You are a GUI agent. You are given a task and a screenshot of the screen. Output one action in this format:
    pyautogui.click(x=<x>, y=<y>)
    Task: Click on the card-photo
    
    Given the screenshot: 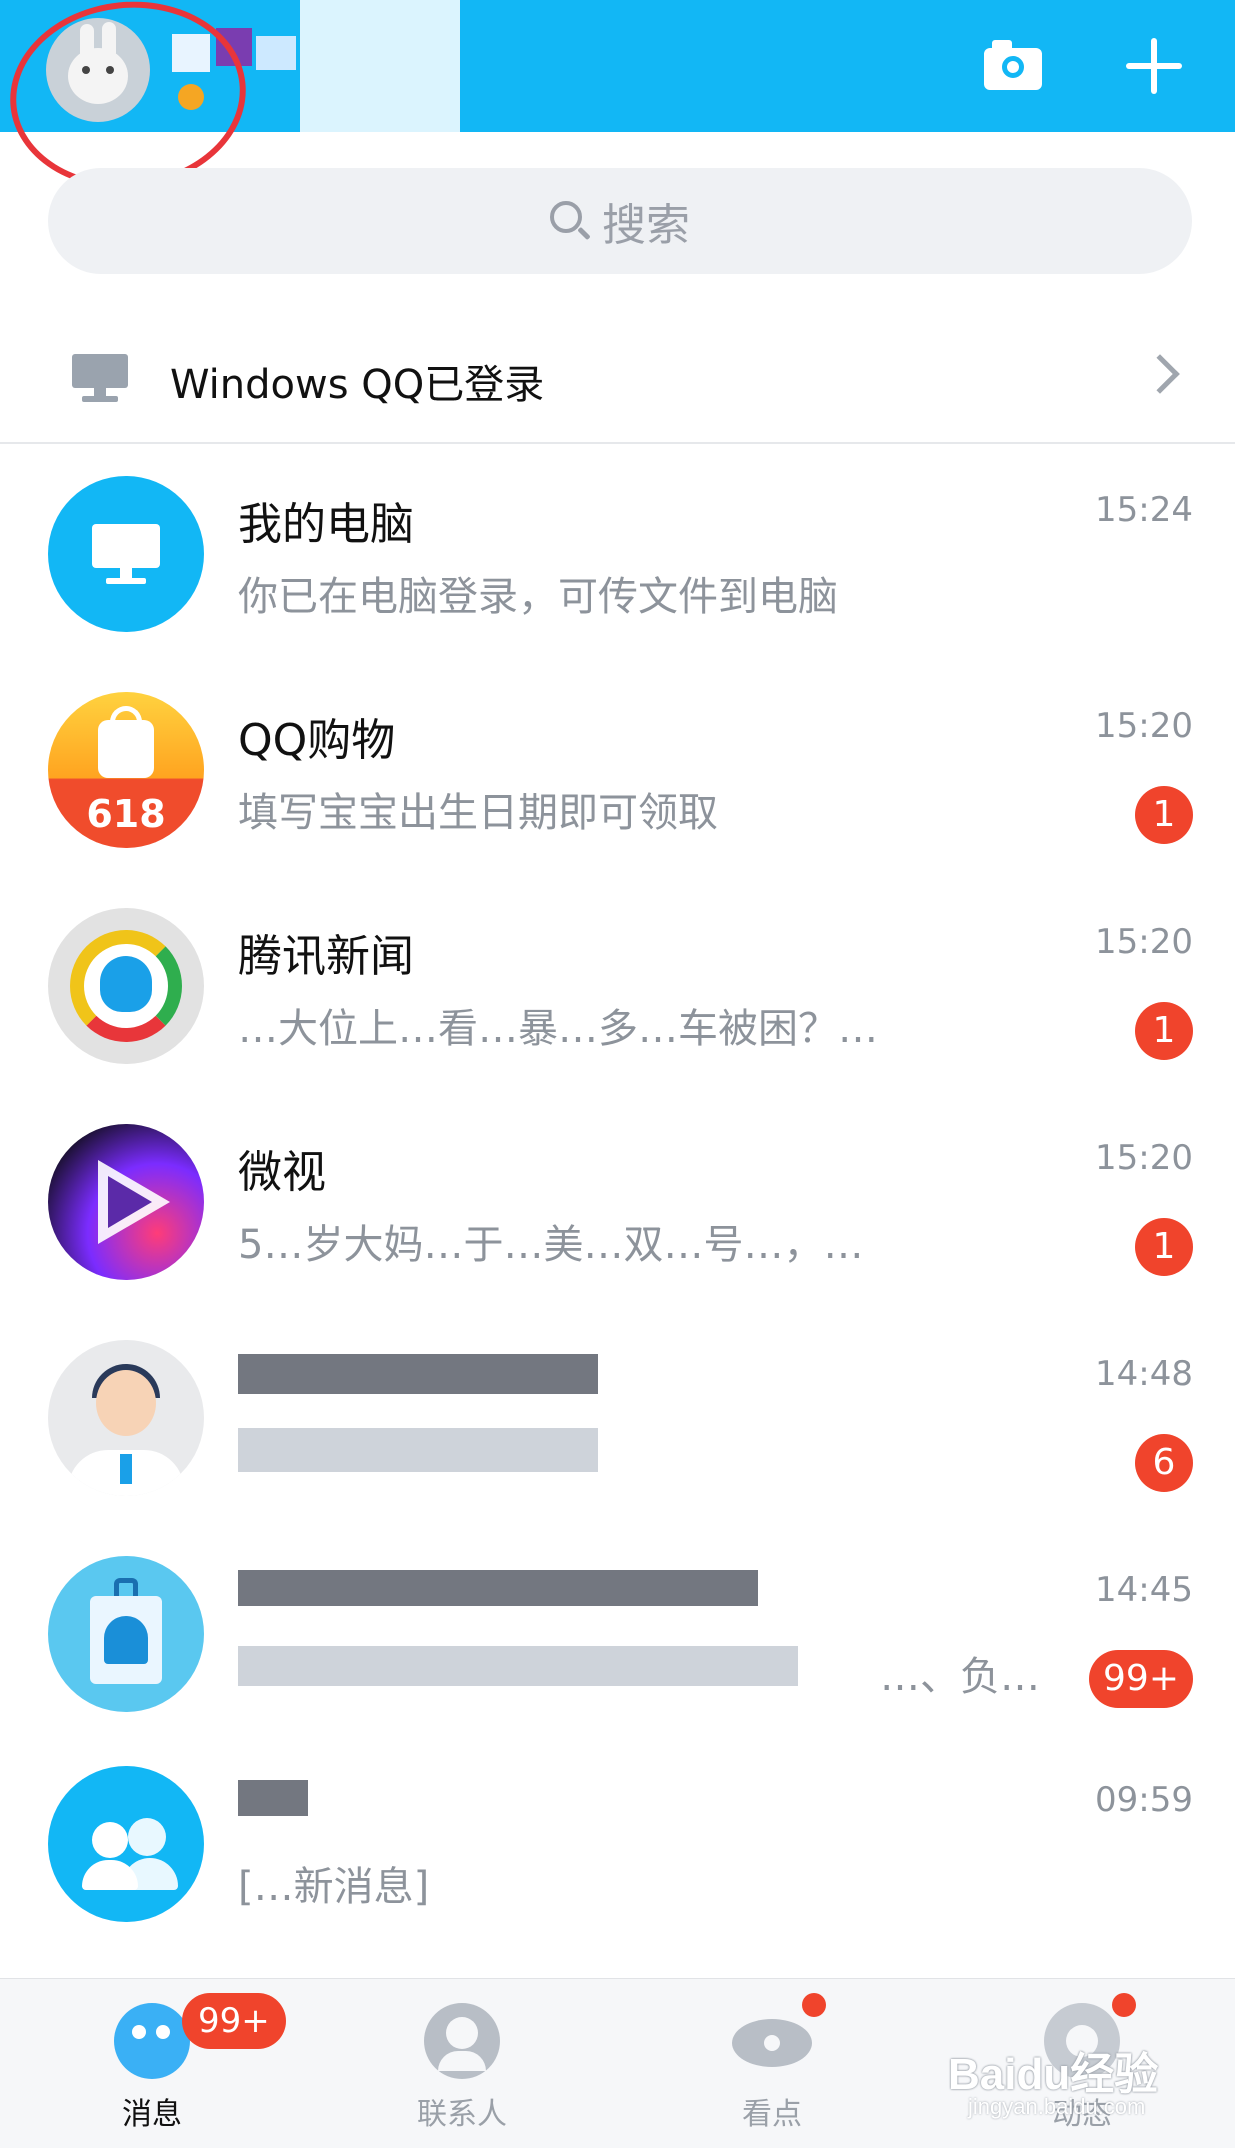 What is the action you would take?
    pyautogui.click(x=126, y=1640)
    